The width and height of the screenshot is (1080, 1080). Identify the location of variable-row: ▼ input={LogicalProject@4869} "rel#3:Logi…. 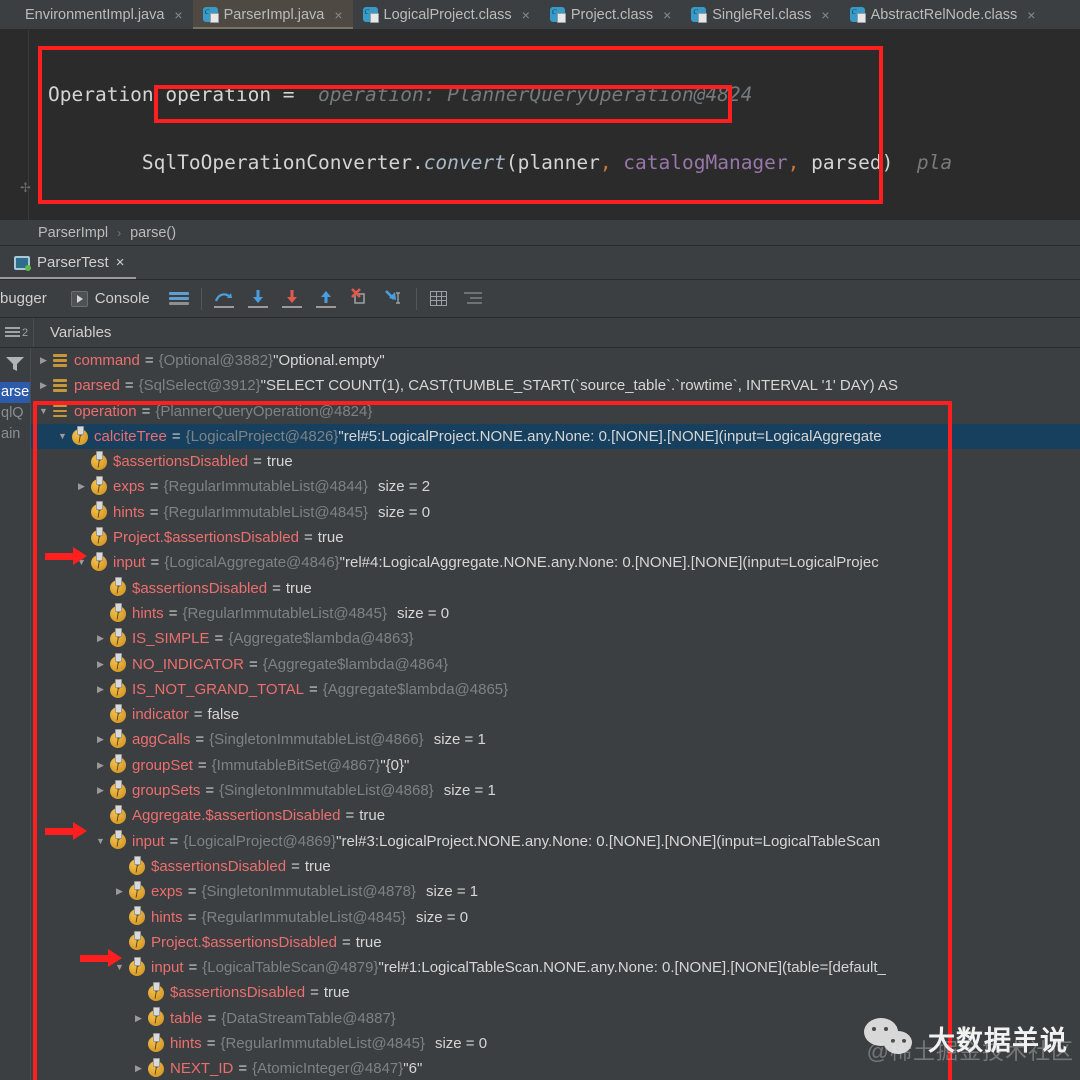
(555, 841).